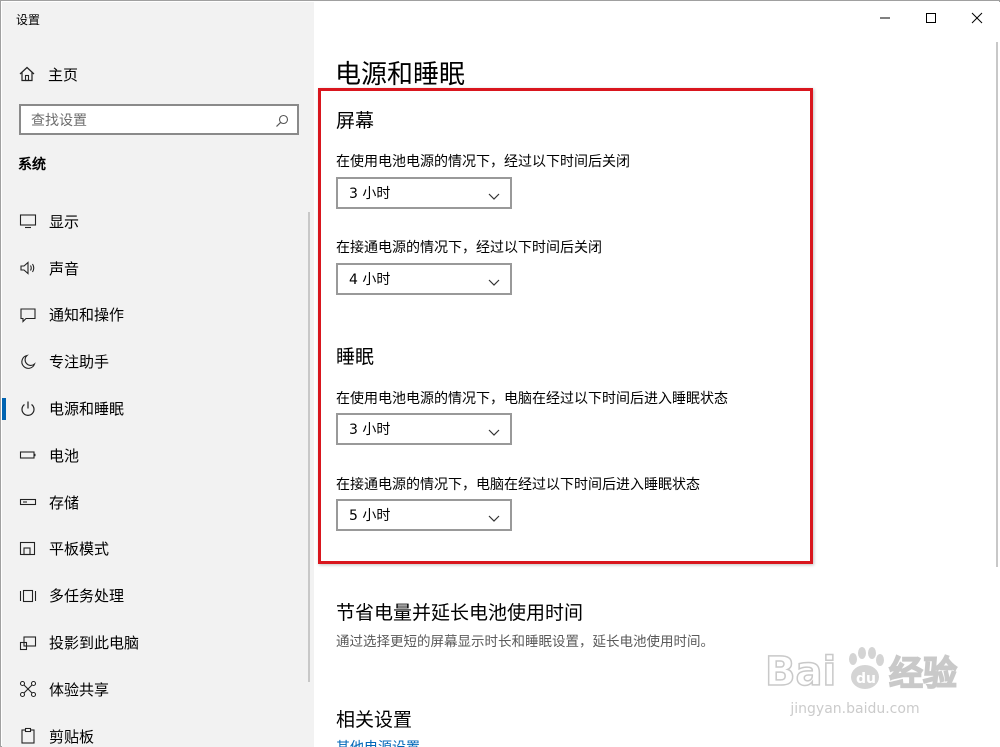 This screenshot has width=1000, height=747. Describe the element at coordinates (64, 268) in the screenshot. I see `sidebar-item-label: 声音` at that location.